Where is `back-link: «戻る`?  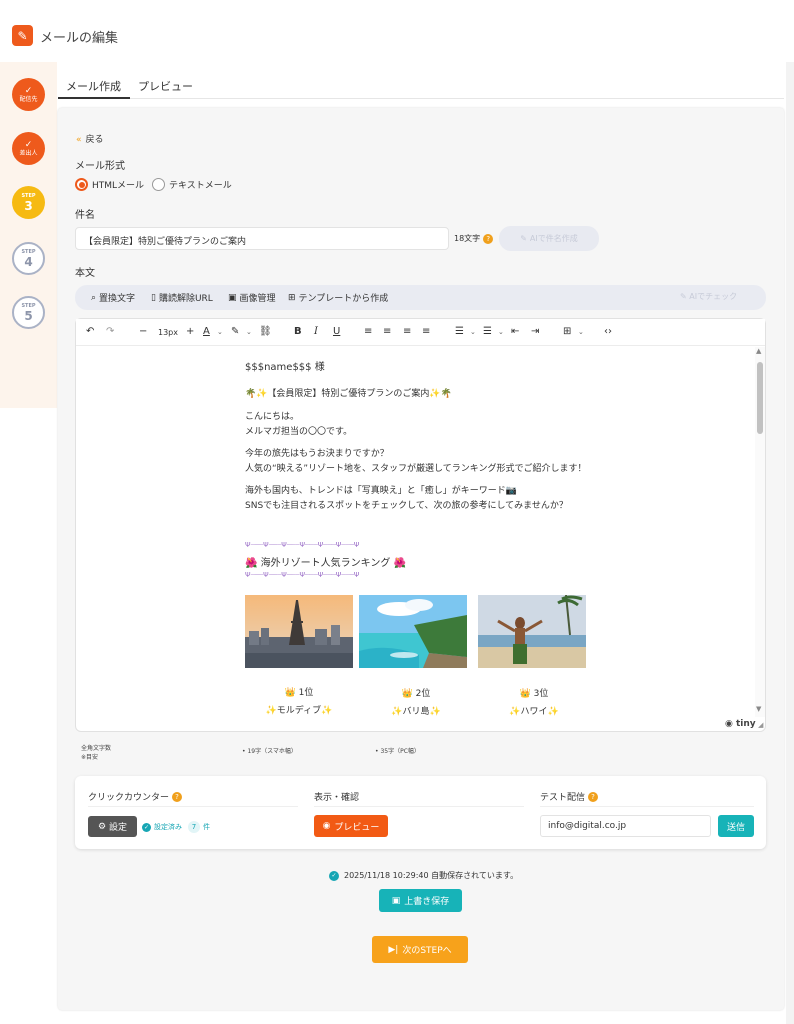
back-link: «戻る is located at coordinates (90, 138).